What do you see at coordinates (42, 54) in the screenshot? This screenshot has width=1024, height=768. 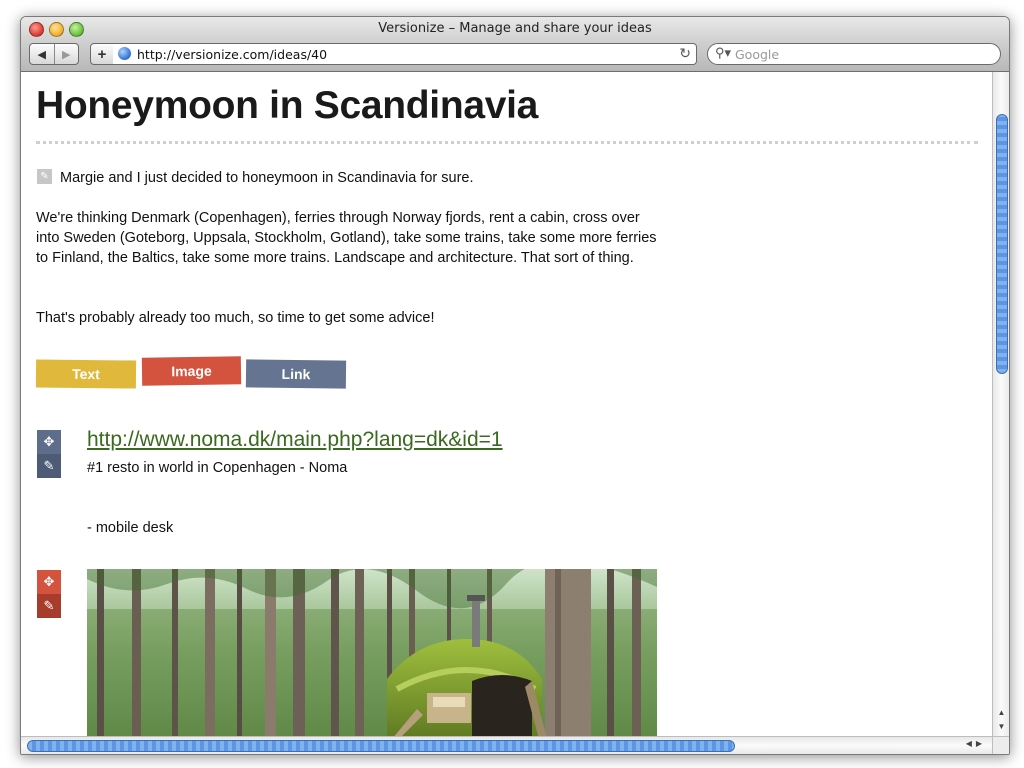 I see `back-arrow-icon: ◀` at bounding box center [42, 54].